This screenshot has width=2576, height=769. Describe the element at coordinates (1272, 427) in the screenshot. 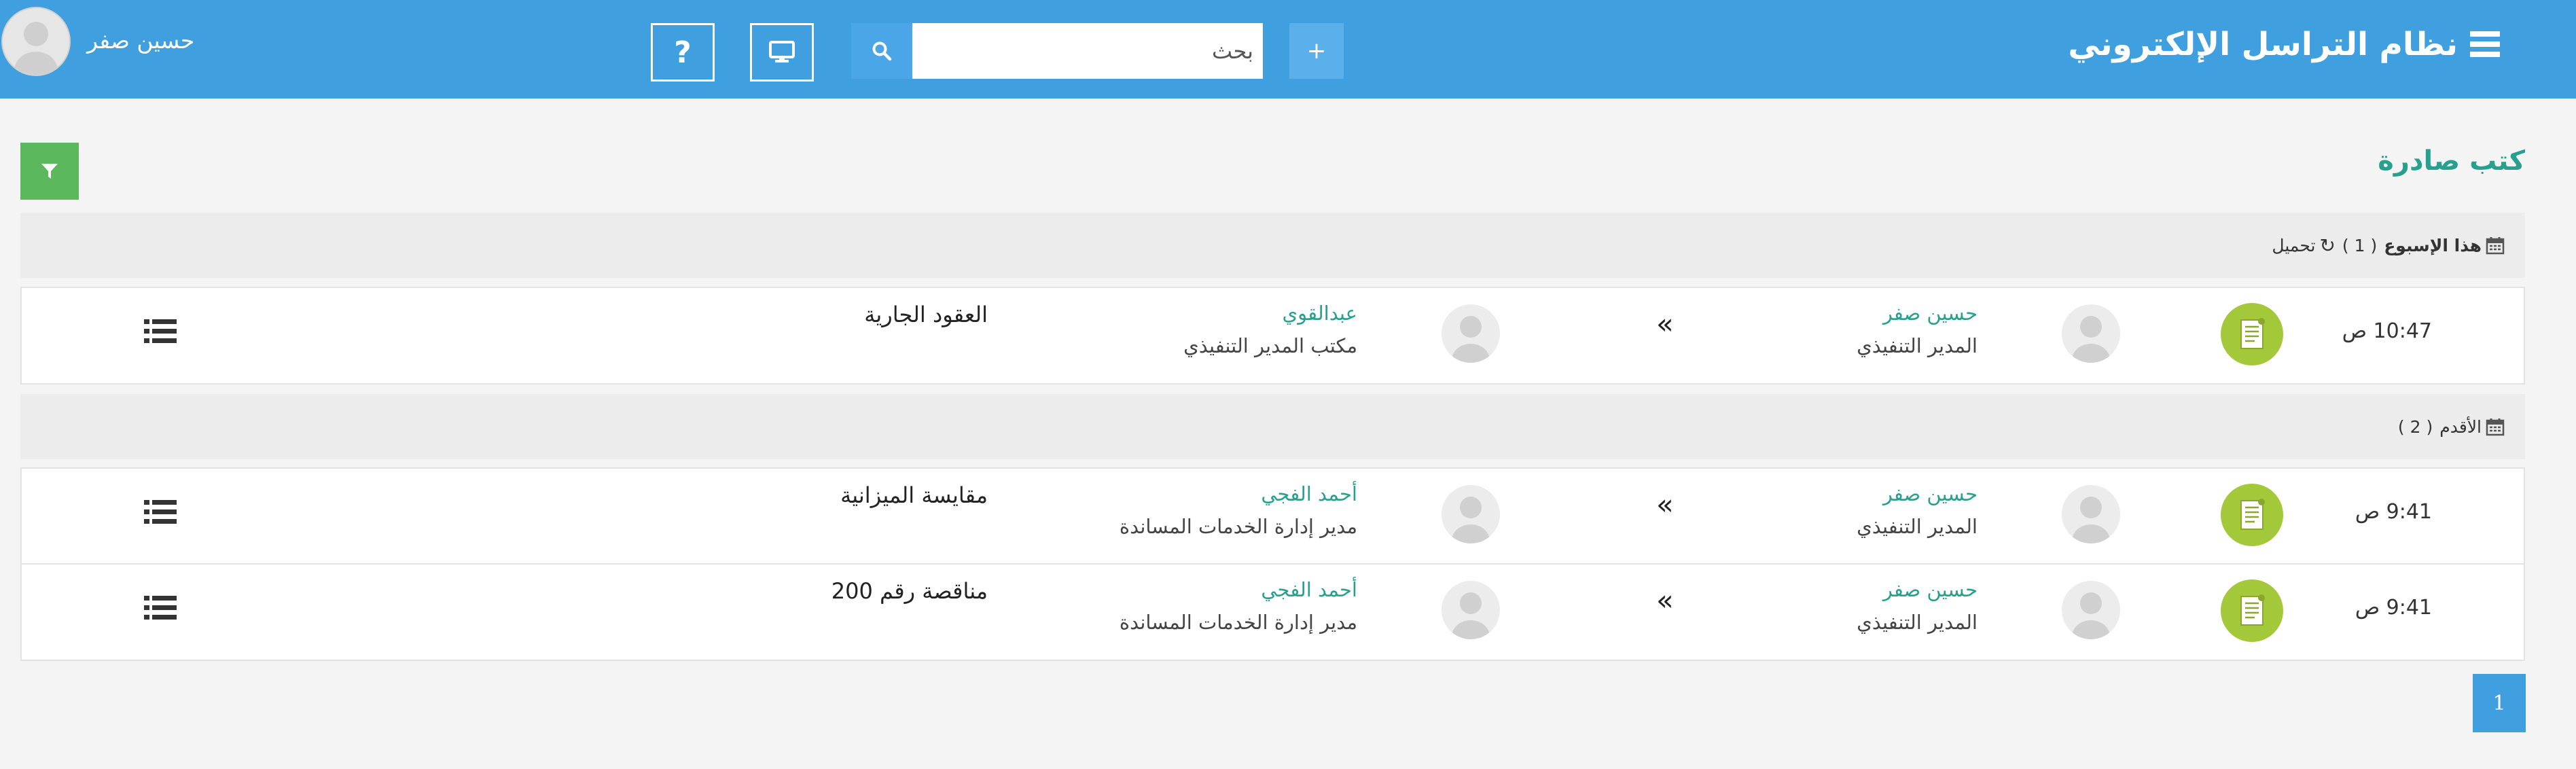

I see `group-header-older: الأقدم ( 2 )` at that location.